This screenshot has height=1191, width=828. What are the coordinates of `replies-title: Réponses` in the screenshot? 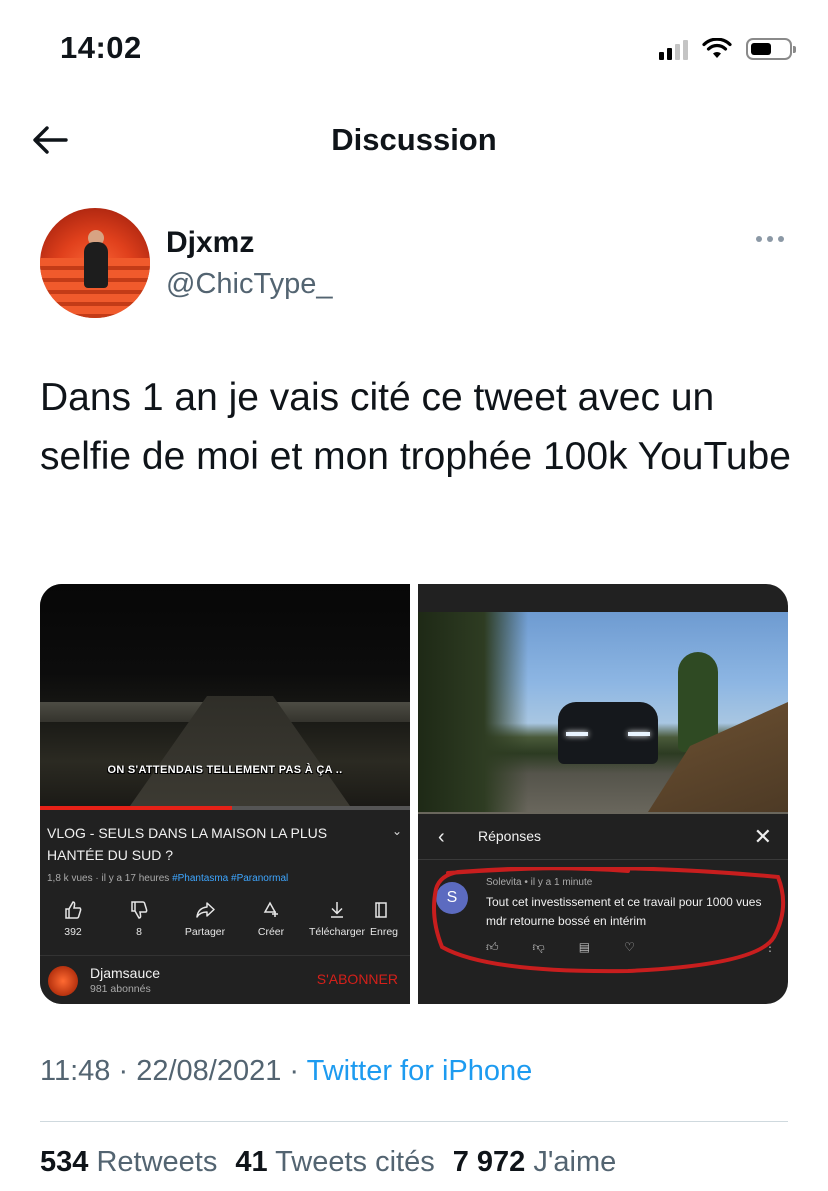 It's located at (510, 836).